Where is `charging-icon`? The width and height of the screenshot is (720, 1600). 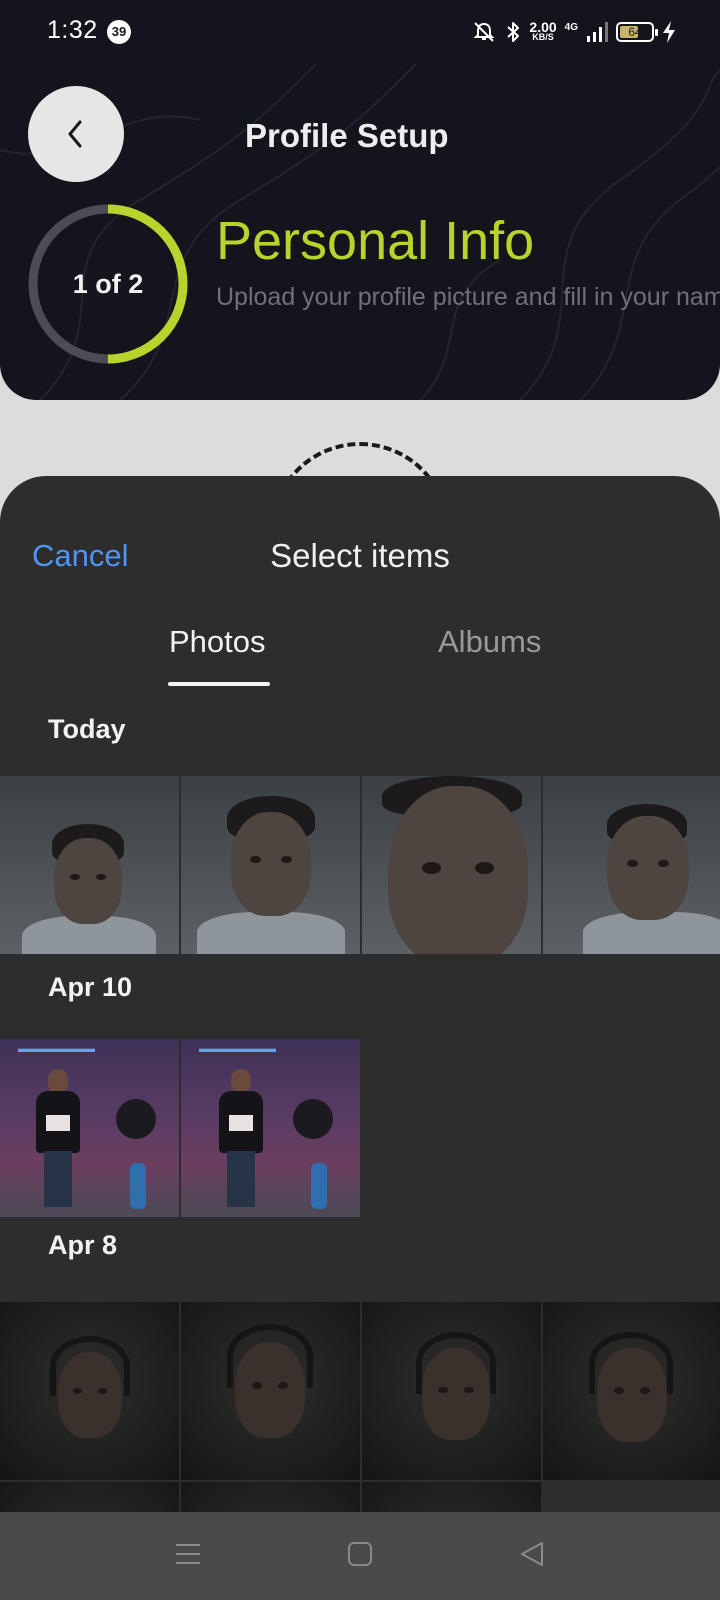 charging-icon is located at coordinates (669, 32).